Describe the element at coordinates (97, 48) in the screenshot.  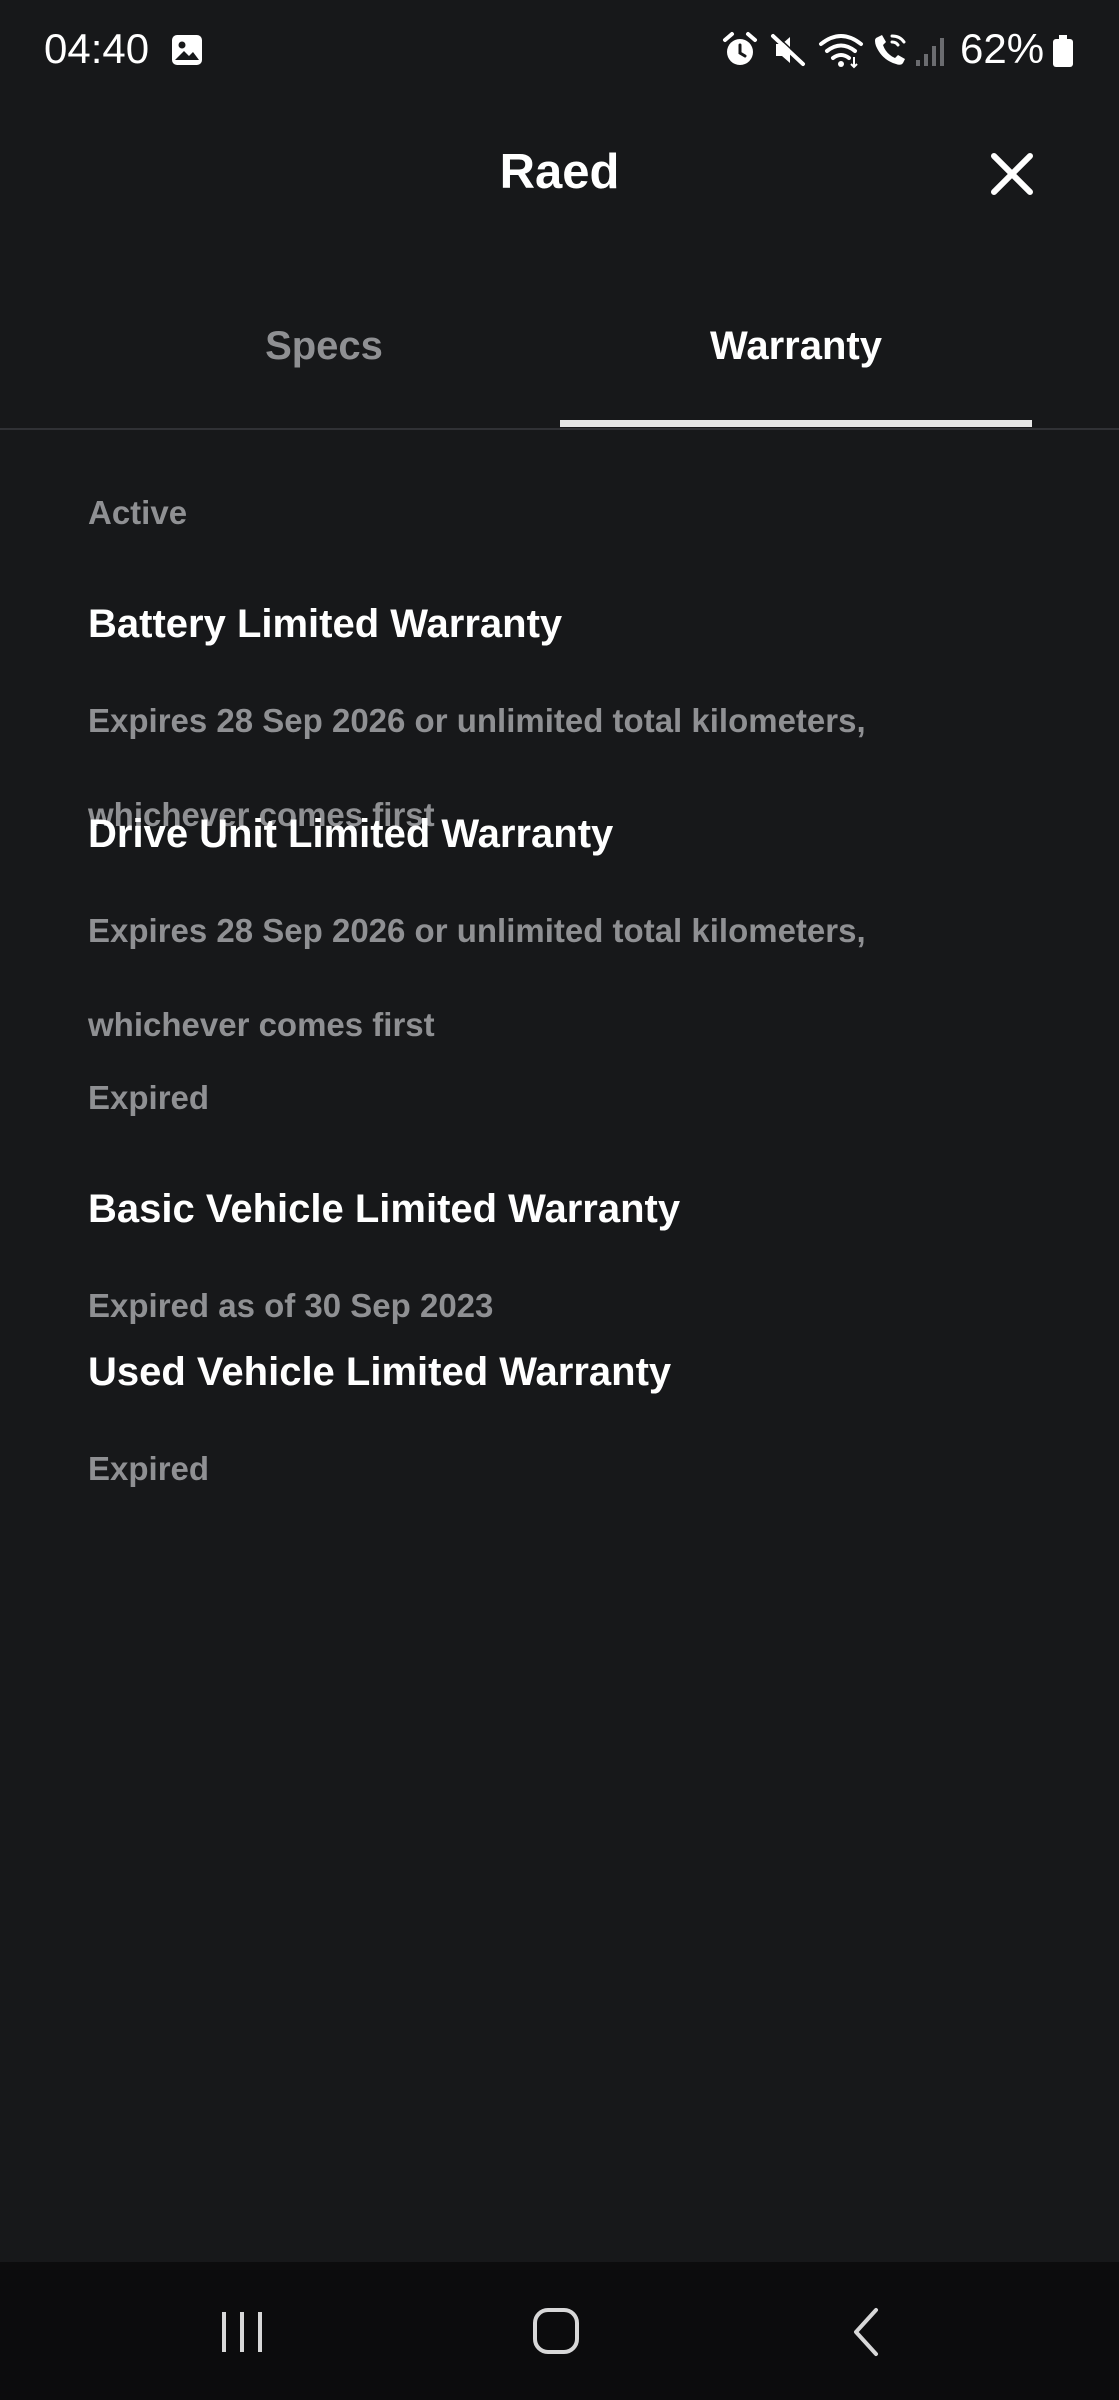
I see `status-time: 04:40` at that location.